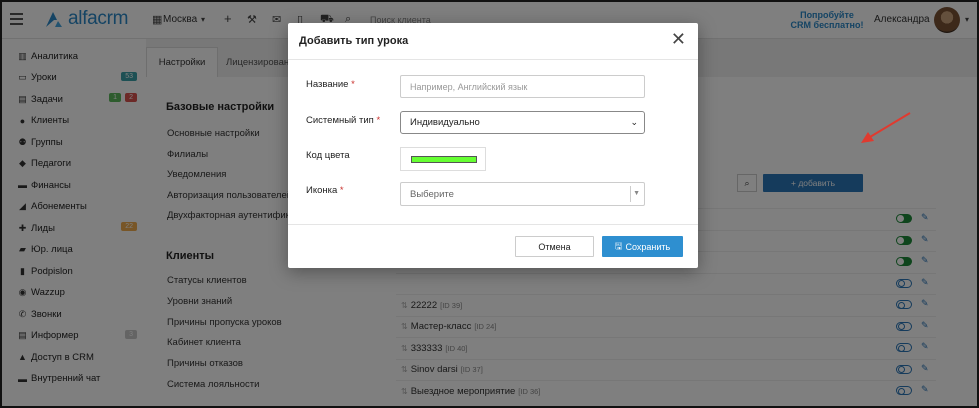 The image size is (979, 408). Describe the element at coordinates (618, 245) in the screenshot. I see `save-icon: 🖫` at that location.